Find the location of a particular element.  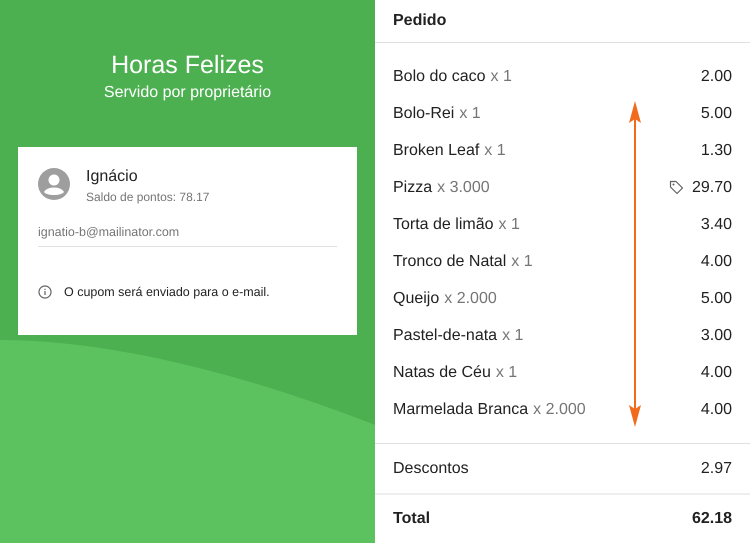

item-name: Natas de Céu is located at coordinates (442, 372).